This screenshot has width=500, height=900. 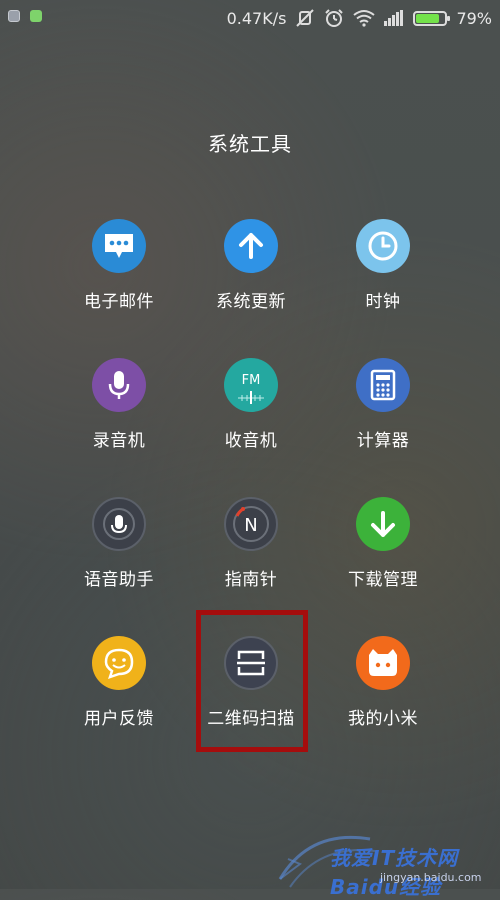 I want to click on app-radio: FM 收音机, so click(x=251, y=404).